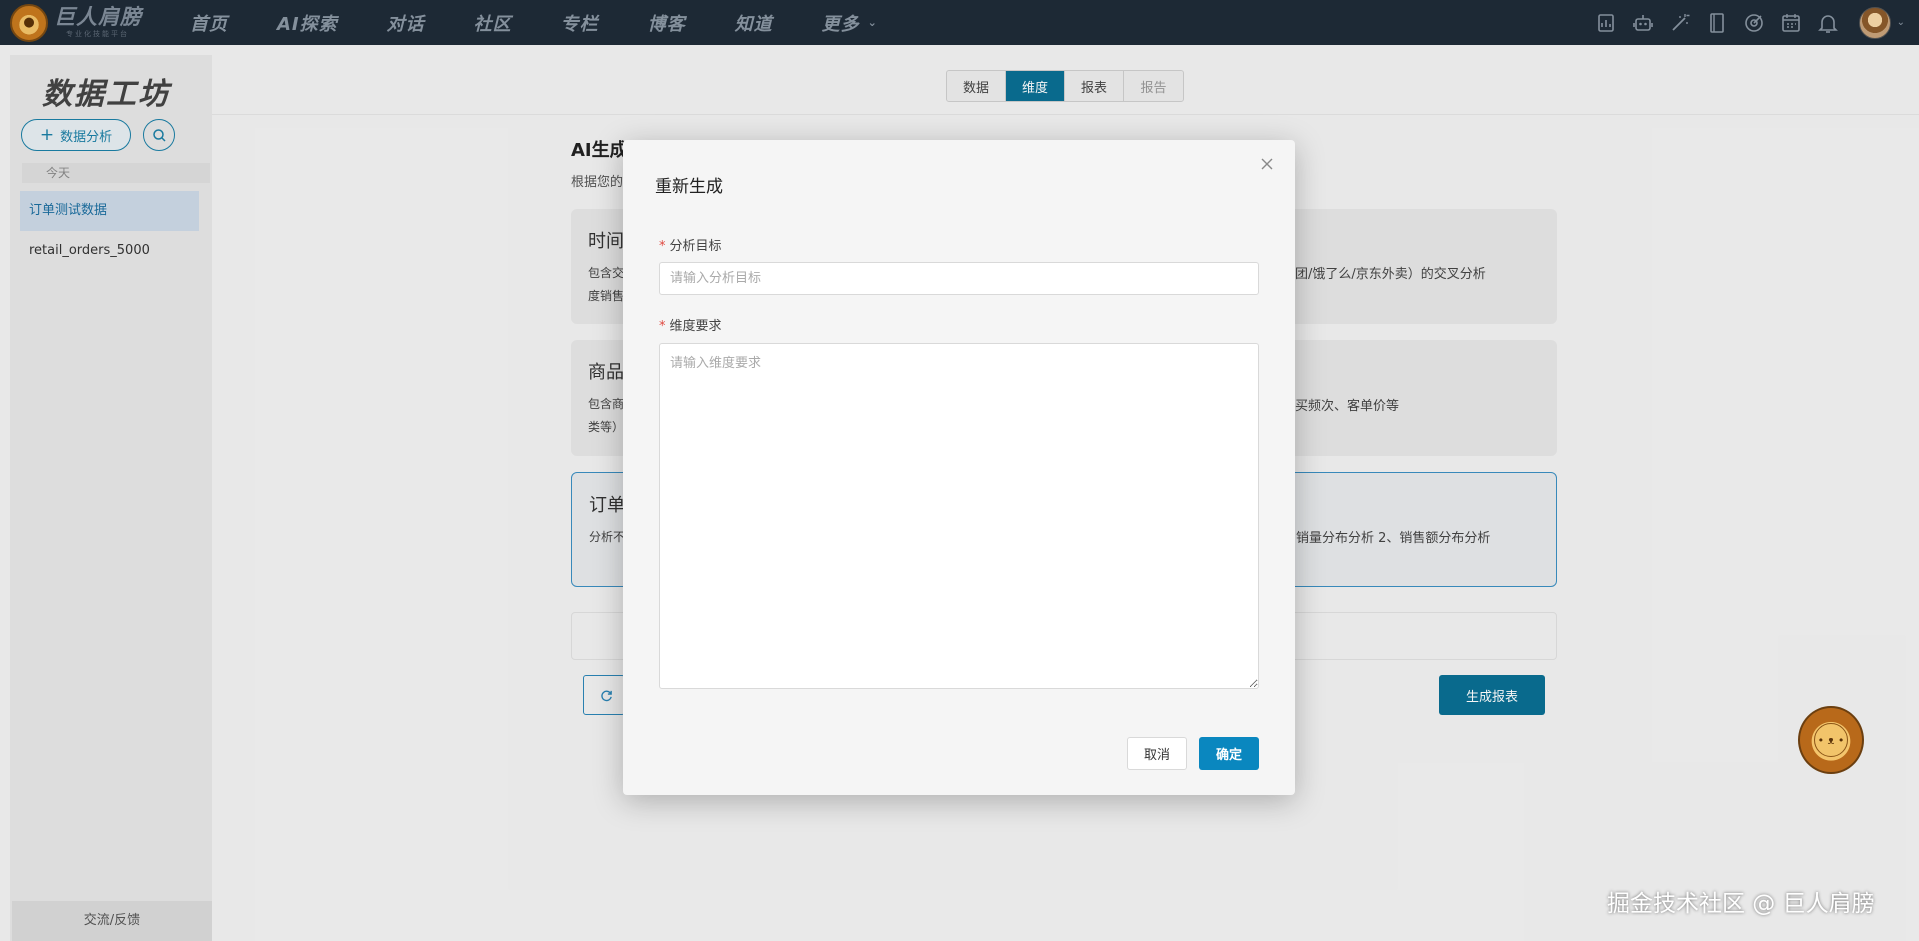 This screenshot has height=941, width=1919. What do you see at coordinates (690, 326) in the screenshot?
I see `dimension-label: * 维度要求` at bounding box center [690, 326].